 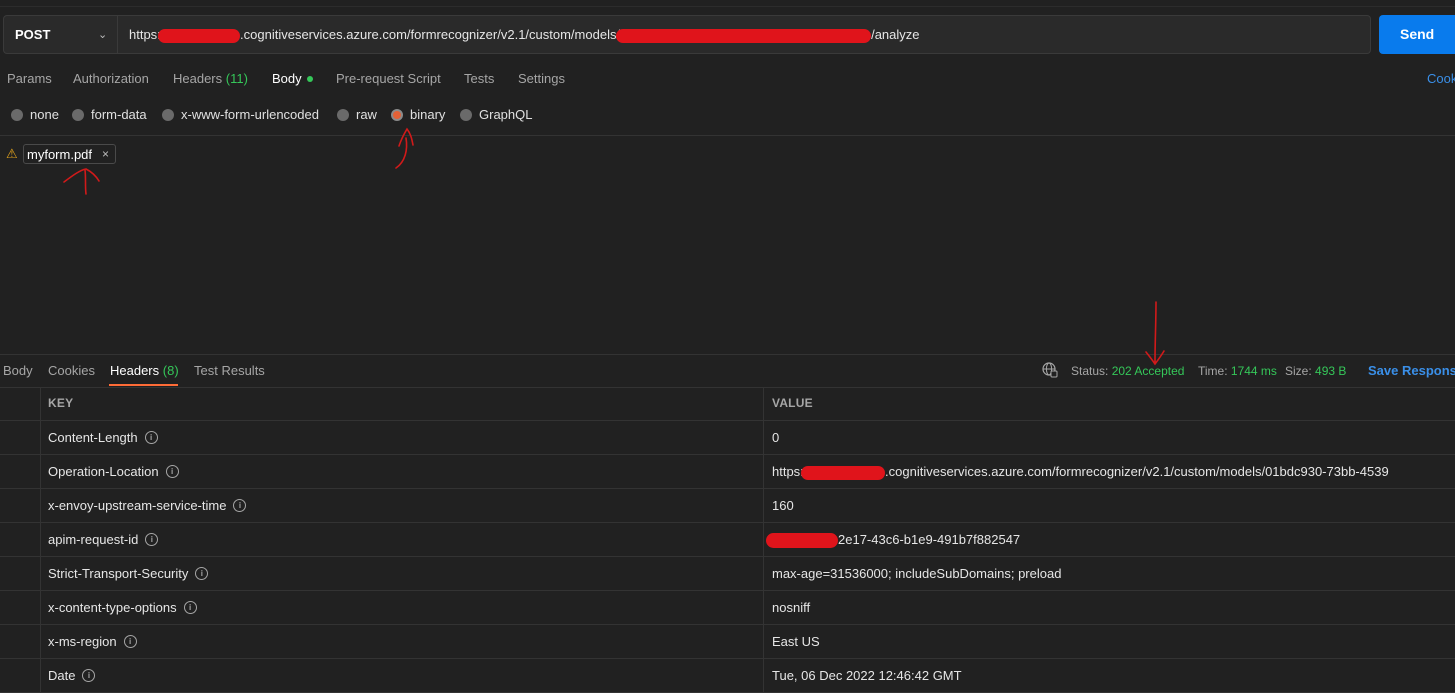 What do you see at coordinates (404, 148) in the screenshot?
I see `annotation-arrow-binary` at bounding box center [404, 148].